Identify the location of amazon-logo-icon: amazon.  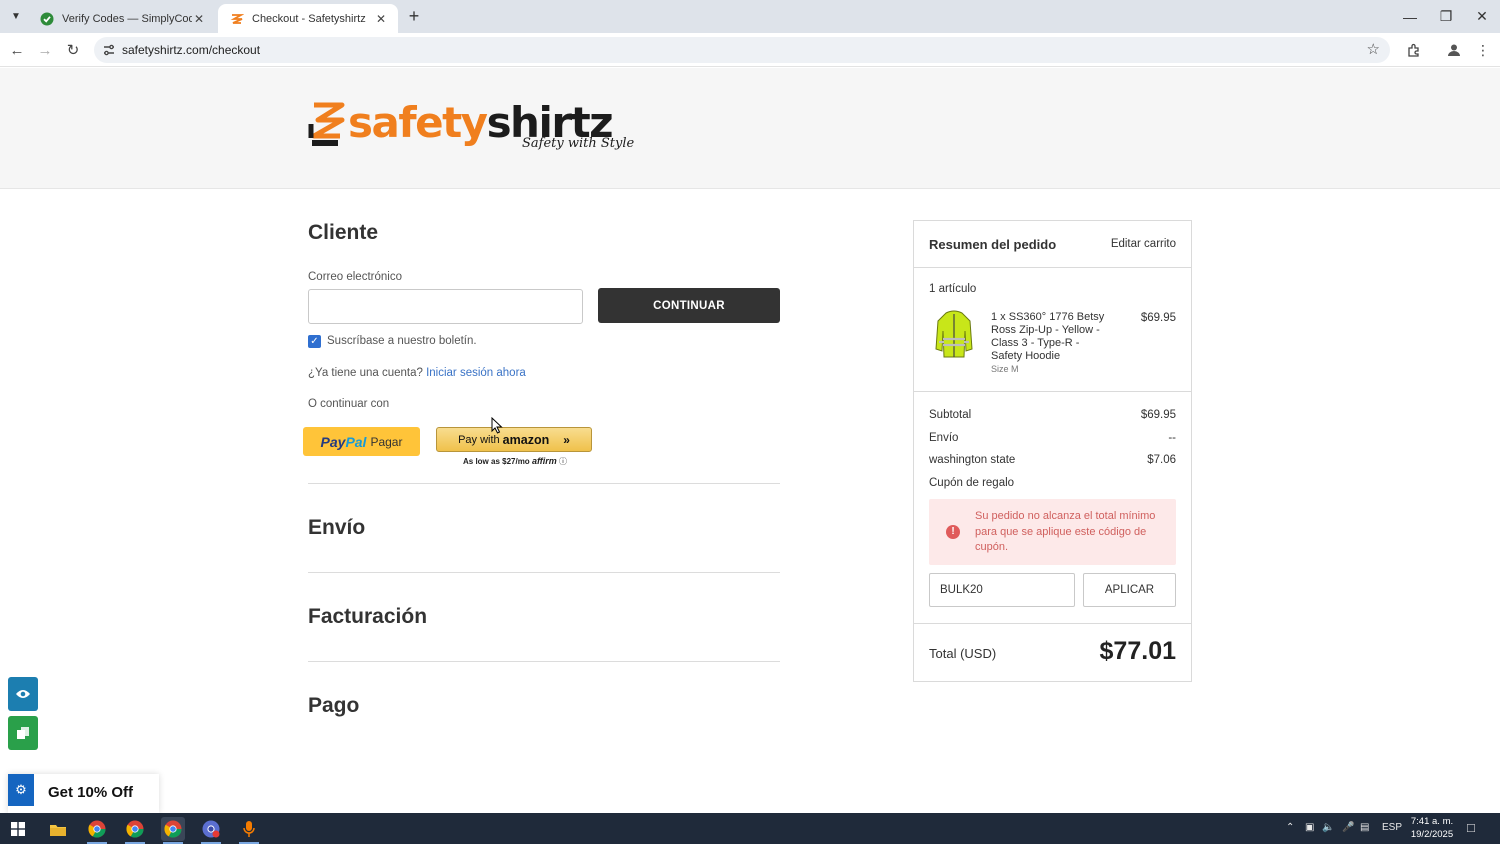
(526, 439).